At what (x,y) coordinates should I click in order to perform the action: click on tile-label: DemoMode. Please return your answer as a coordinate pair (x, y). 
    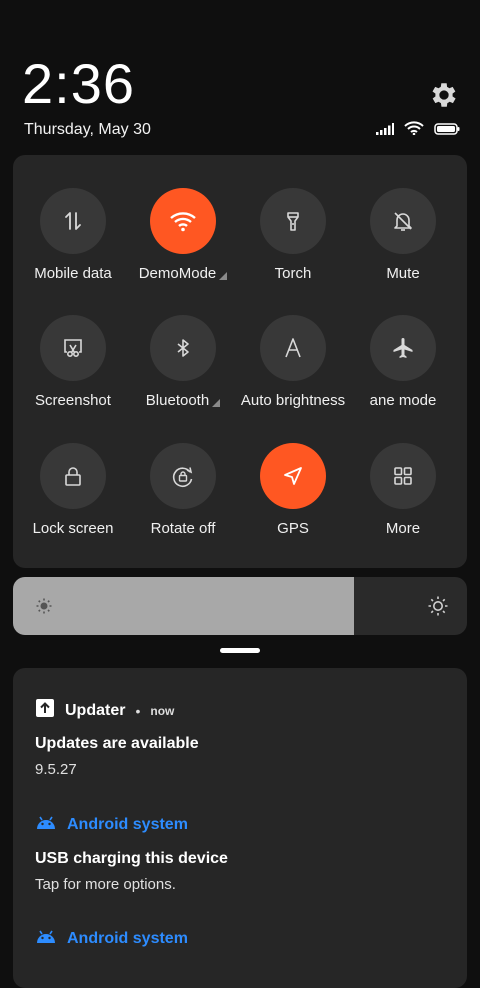
    Looking at the image, I should click on (177, 273).